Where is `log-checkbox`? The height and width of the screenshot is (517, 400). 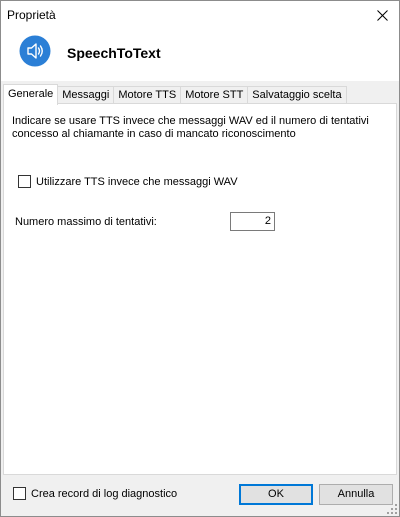 log-checkbox is located at coordinates (19, 493).